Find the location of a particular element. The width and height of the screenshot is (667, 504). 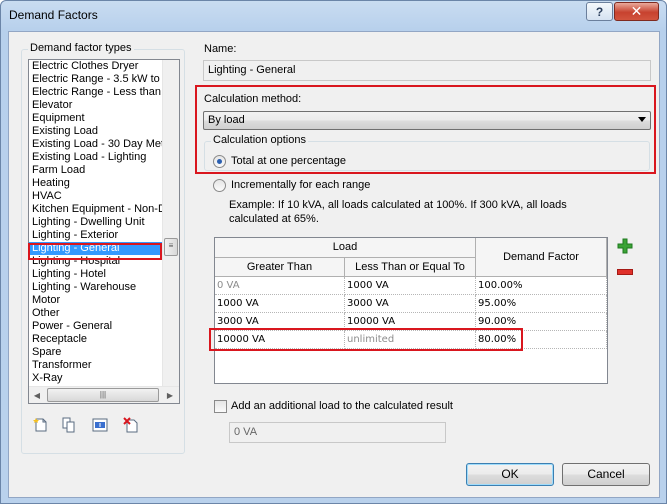

grid-cell-greater: 1000 VA is located at coordinates (280, 304).